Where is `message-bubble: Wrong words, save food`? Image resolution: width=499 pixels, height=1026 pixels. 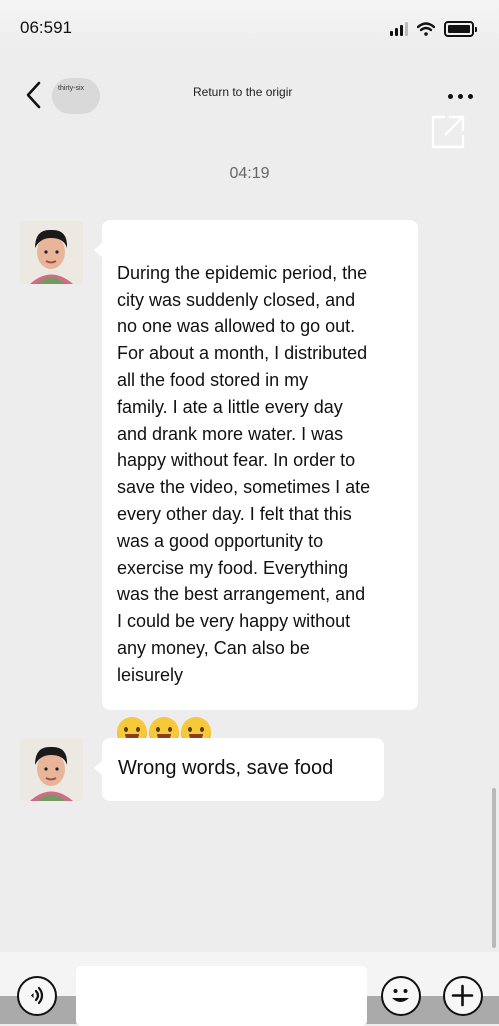 message-bubble: Wrong words, save food is located at coordinates (239, 769).